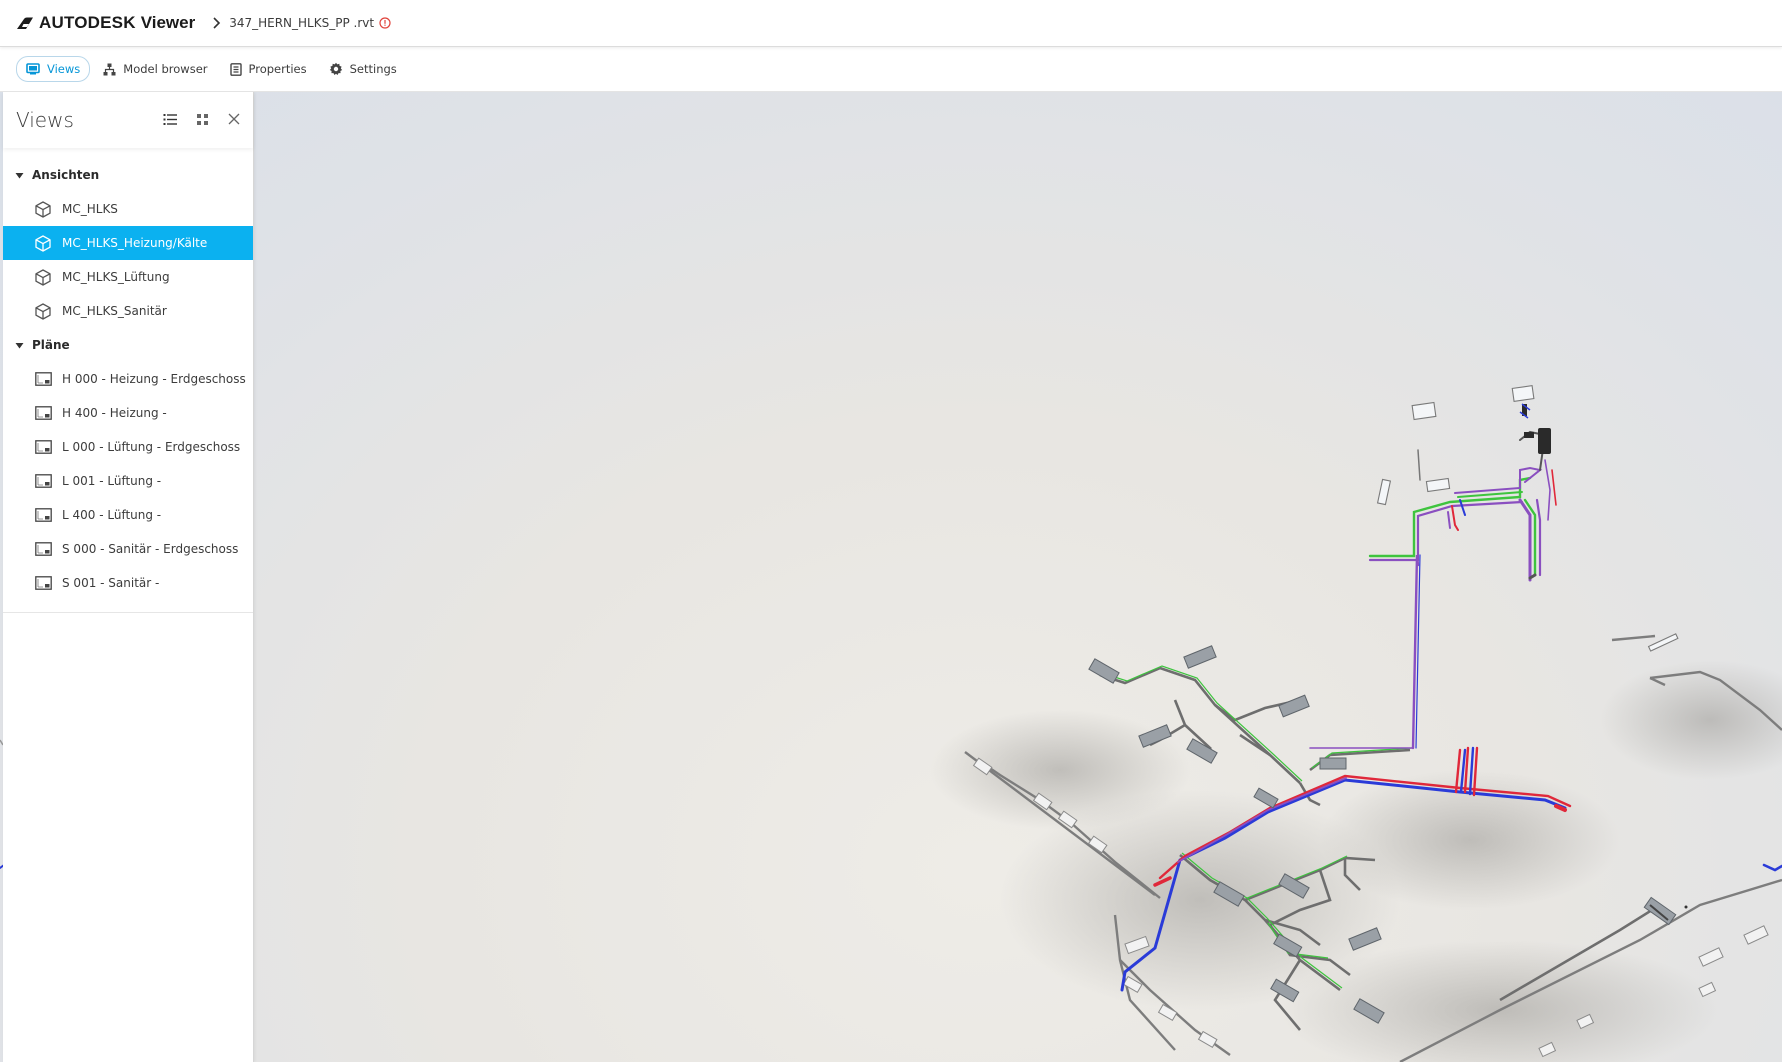 Image resolution: width=1782 pixels, height=1062 pixels. Describe the element at coordinates (168, 22) in the screenshot. I see `product-name: Viewer` at that location.